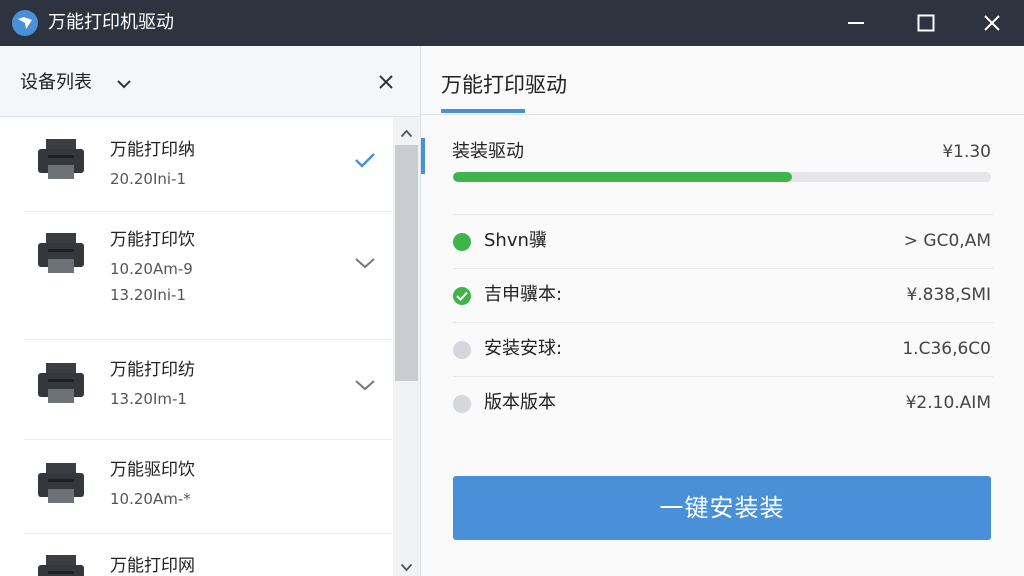 This screenshot has height=576, width=1024. I want to click on device-name: 万能打印纺, so click(152, 370).